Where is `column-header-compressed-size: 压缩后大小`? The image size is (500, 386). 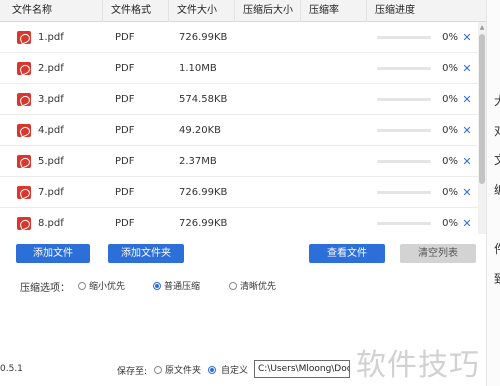
column-header-compressed-size: 压缩后大小 is located at coordinates (268, 11).